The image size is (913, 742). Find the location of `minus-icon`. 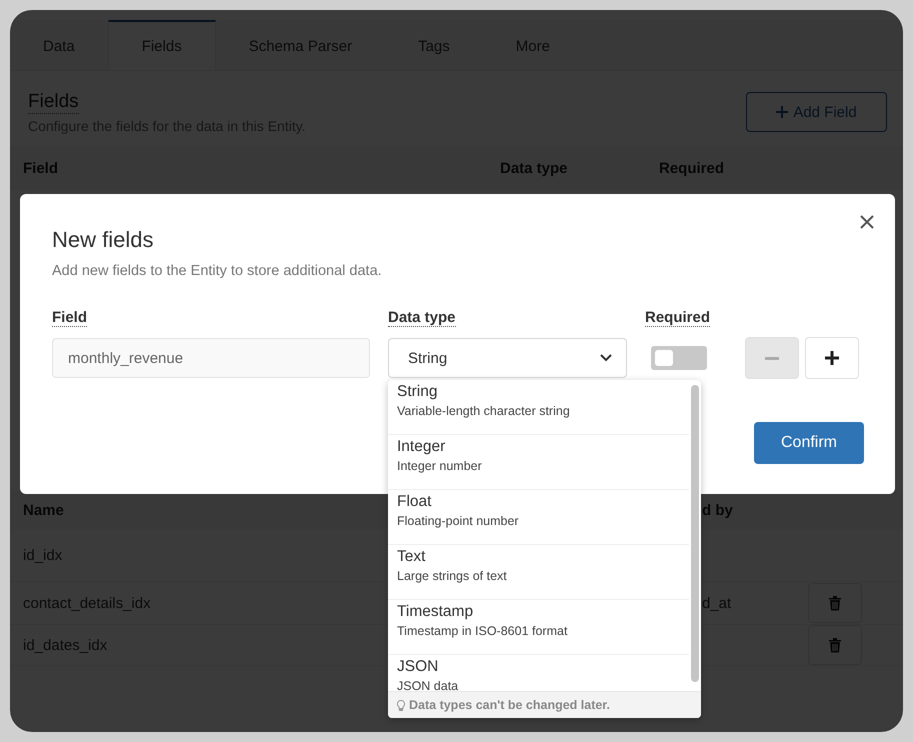

minus-icon is located at coordinates (772, 358).